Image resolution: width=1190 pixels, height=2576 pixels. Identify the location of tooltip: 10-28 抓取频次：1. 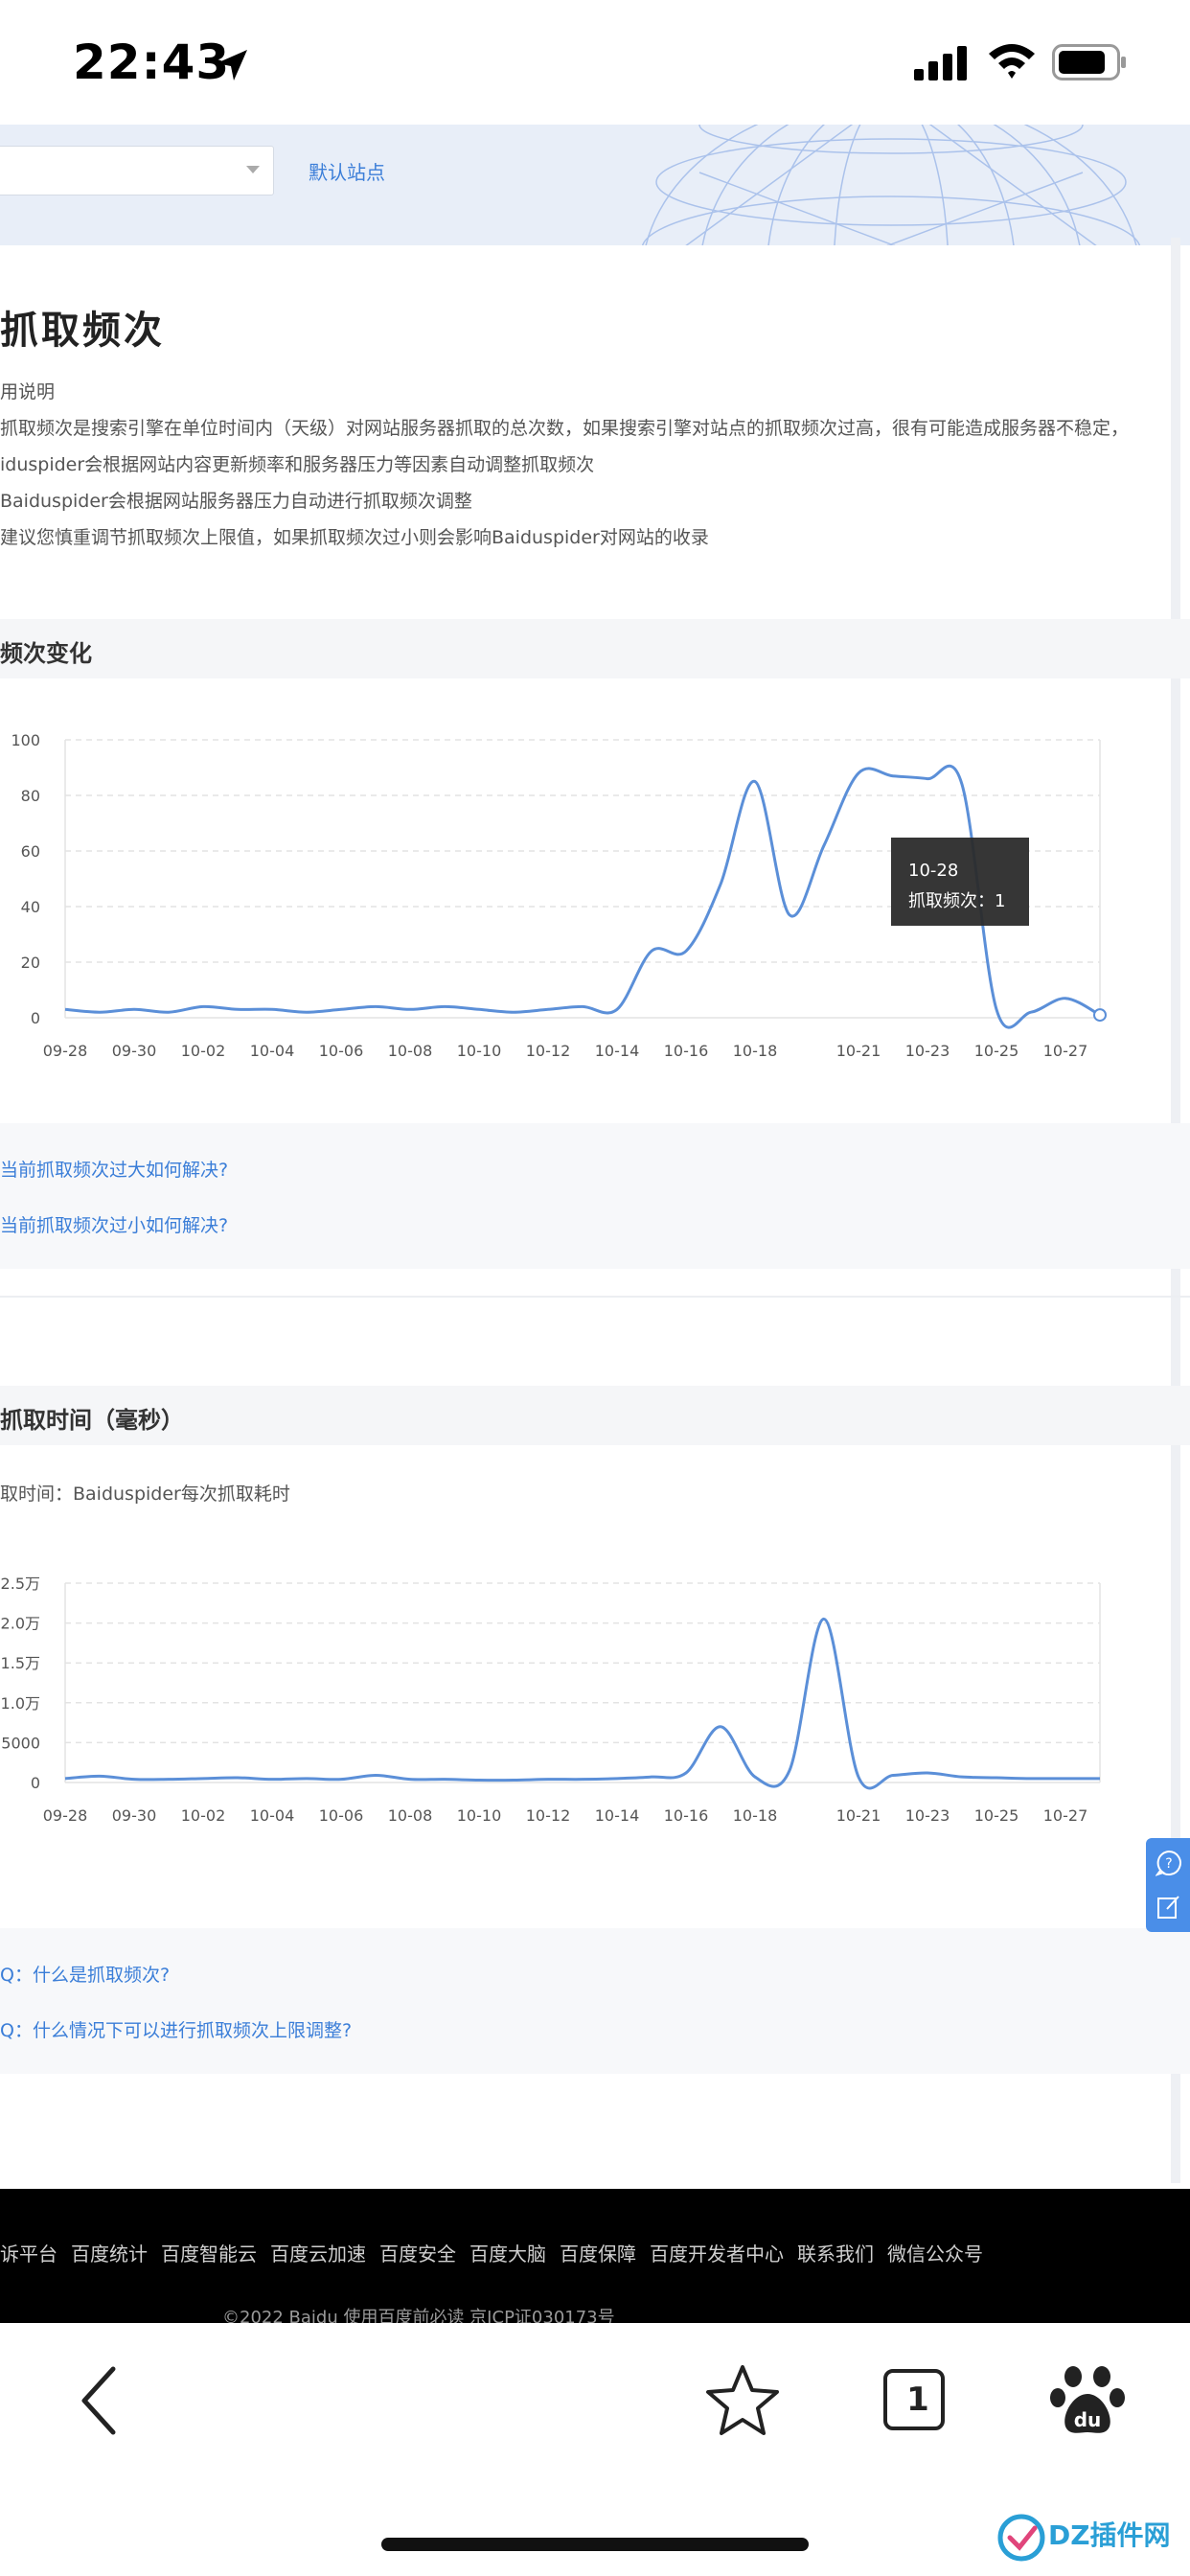
(960, 882).